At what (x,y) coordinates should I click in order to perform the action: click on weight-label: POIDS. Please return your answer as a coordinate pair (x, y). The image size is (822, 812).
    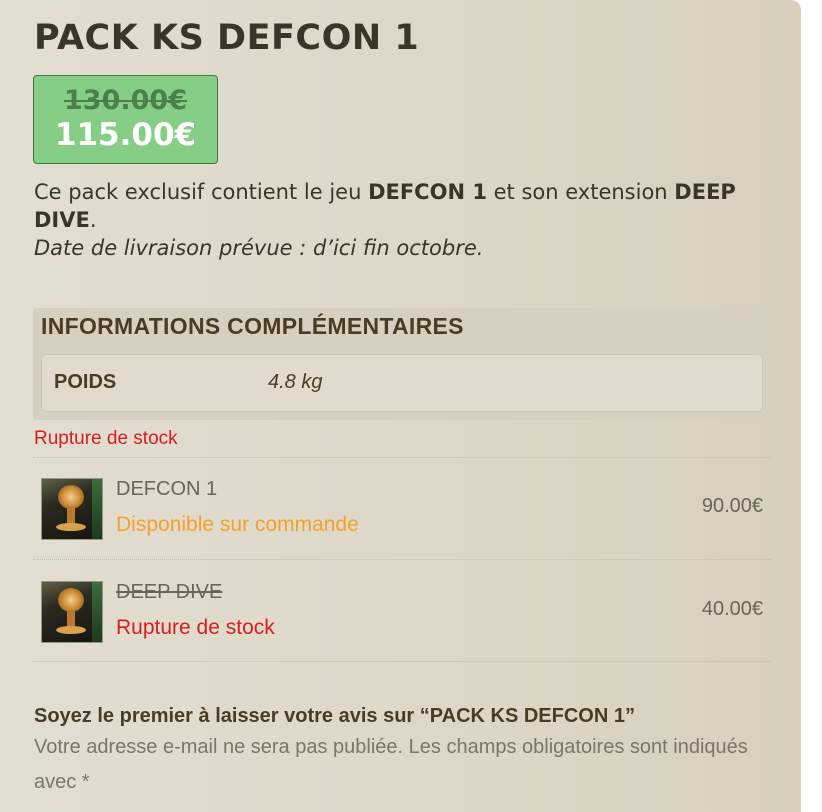
    Looking at the image, I should click on (85, 382).